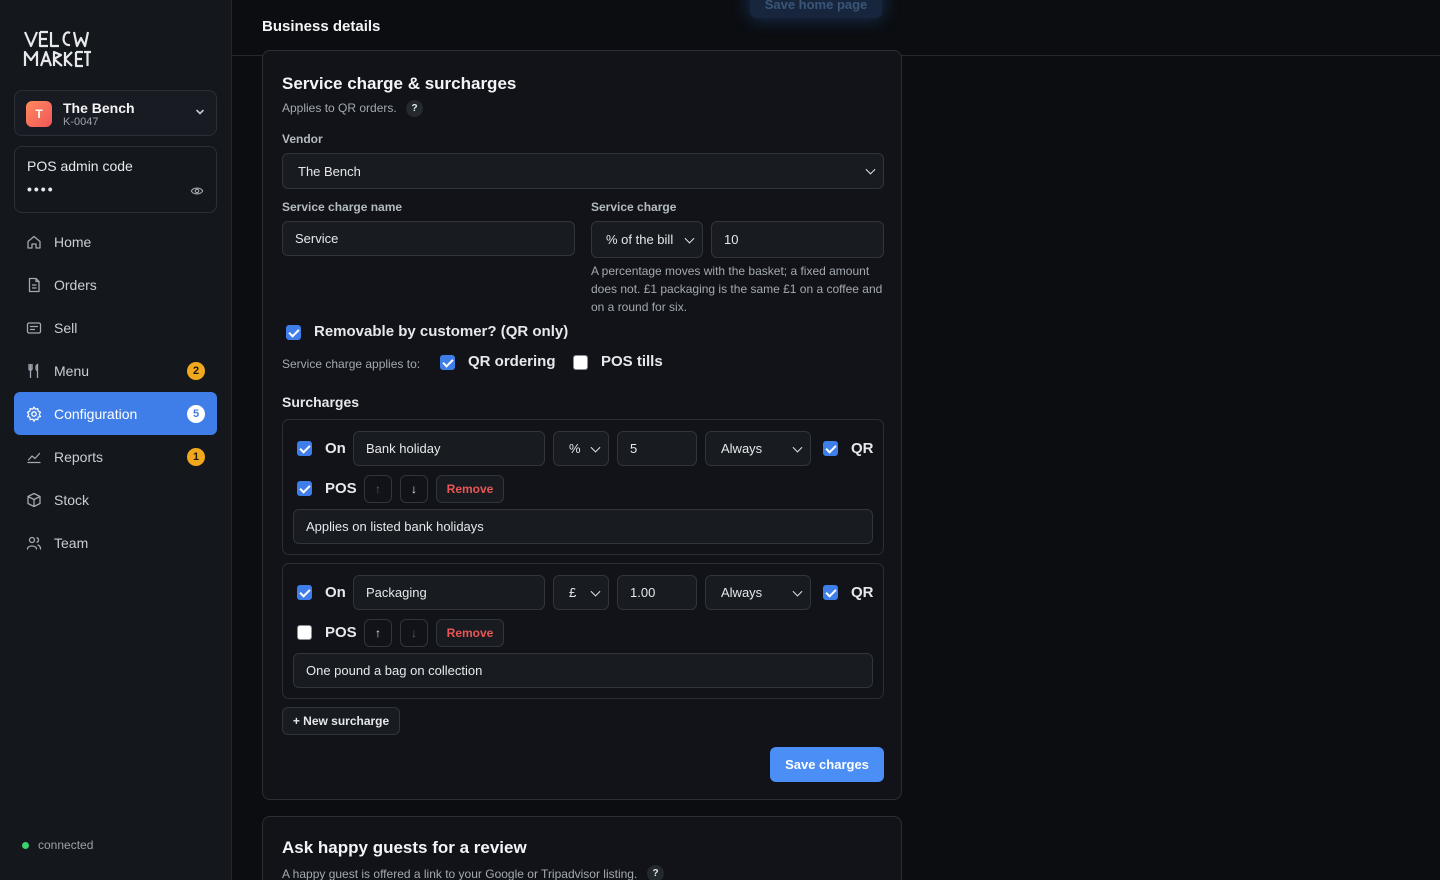 The height and width of the screenshot is (880, 1440). I want to click on chevron-down-icon, so click(200, 112).